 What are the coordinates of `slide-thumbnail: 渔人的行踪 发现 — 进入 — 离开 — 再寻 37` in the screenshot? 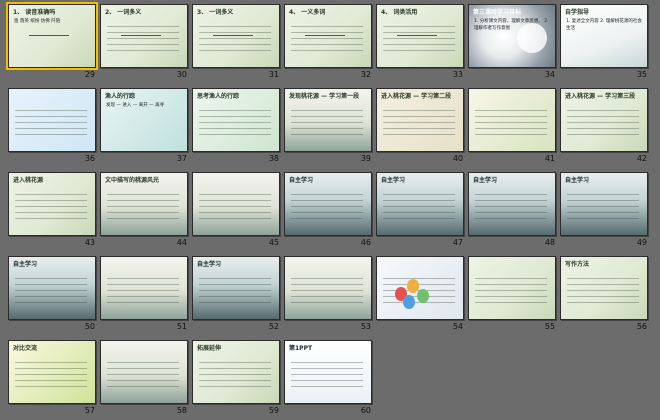 It's located at (144, 127).